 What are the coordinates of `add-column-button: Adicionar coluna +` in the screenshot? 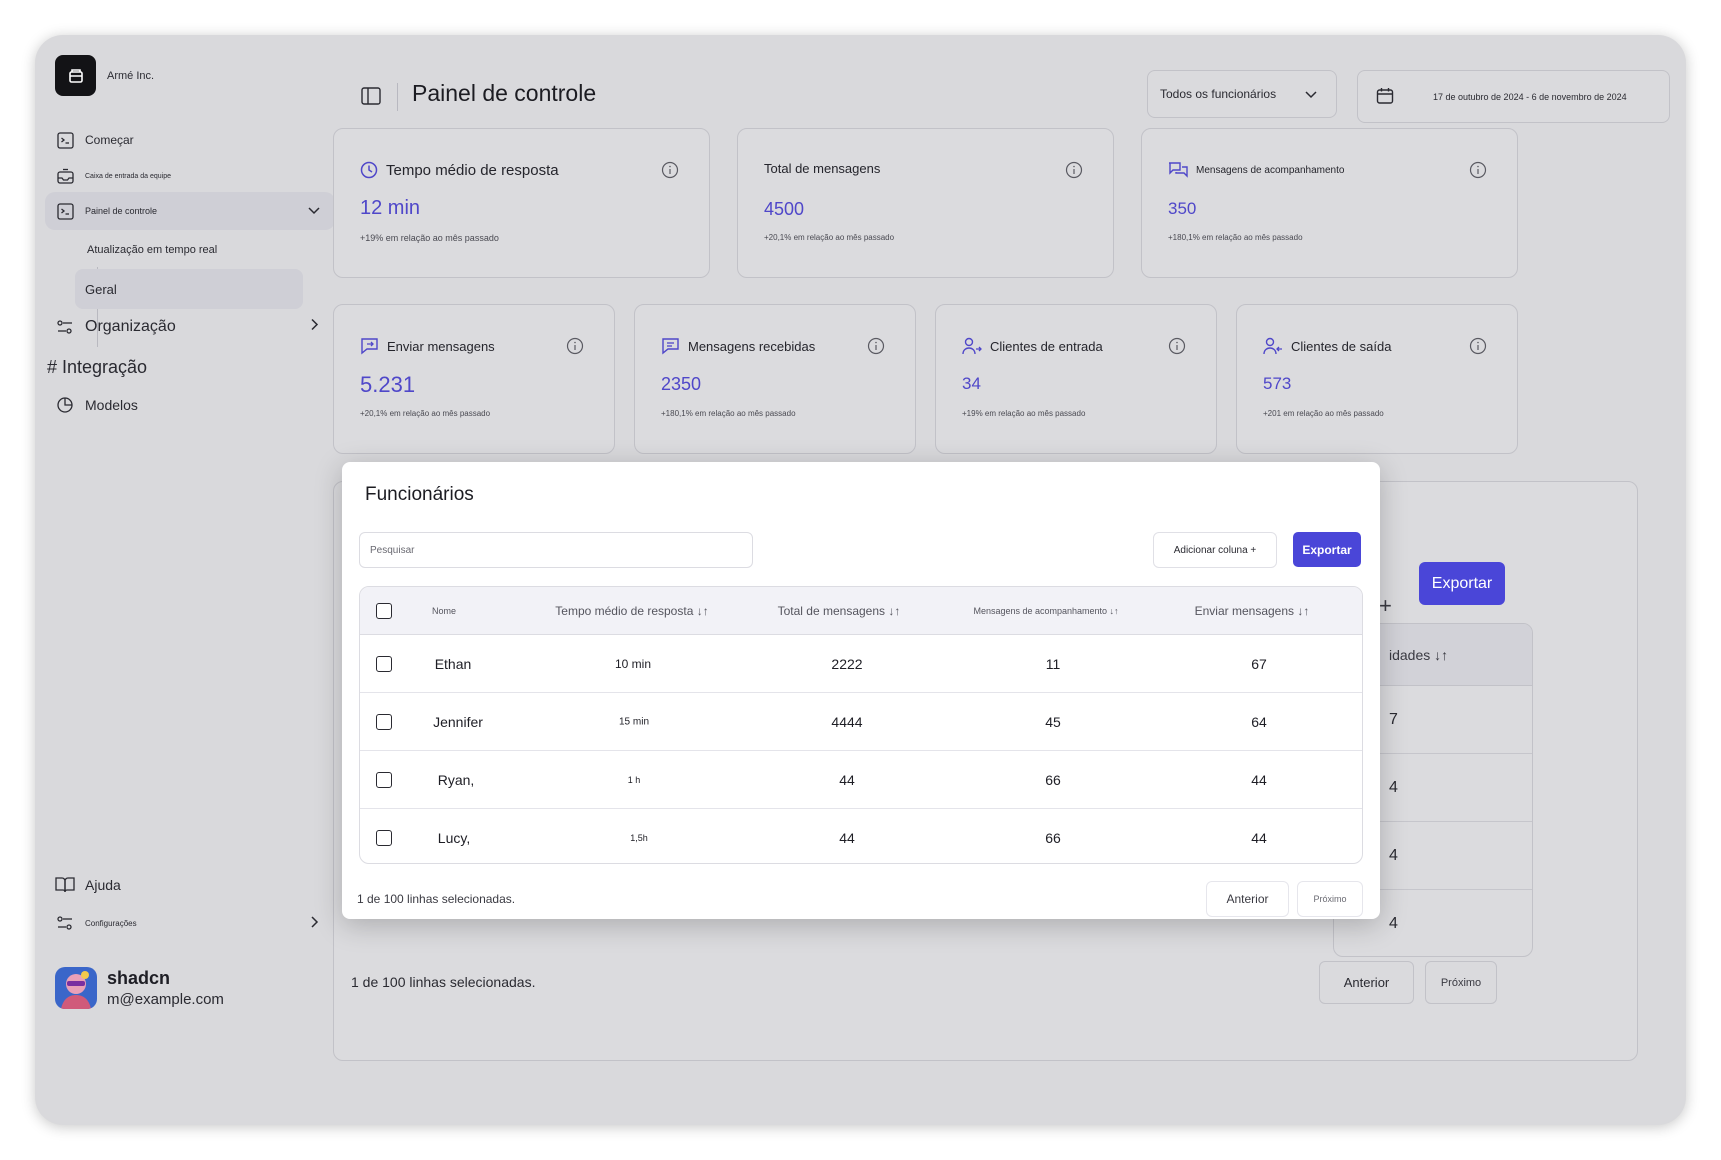 It's located at (1215, 550).